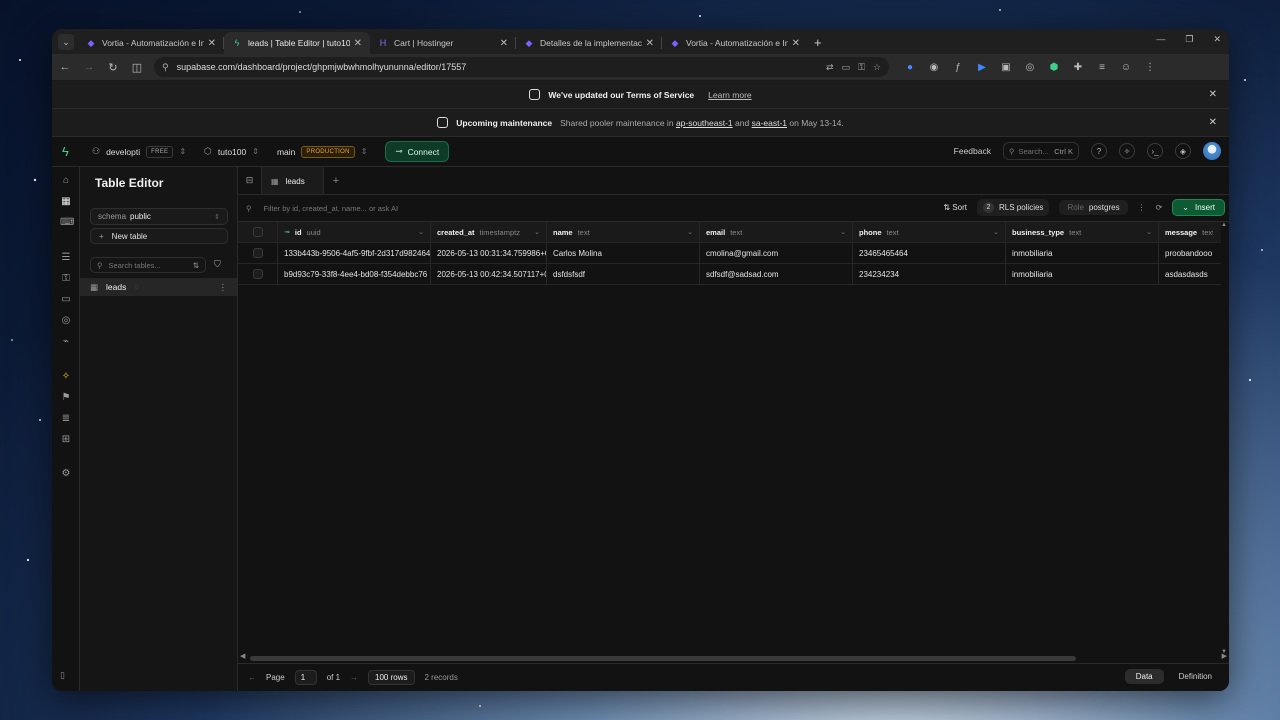  What do you see at coordinates (293, 180) in the screenshot?
I see `editor-tab-leads: ▦ leads` at bounding box center [293, 180].